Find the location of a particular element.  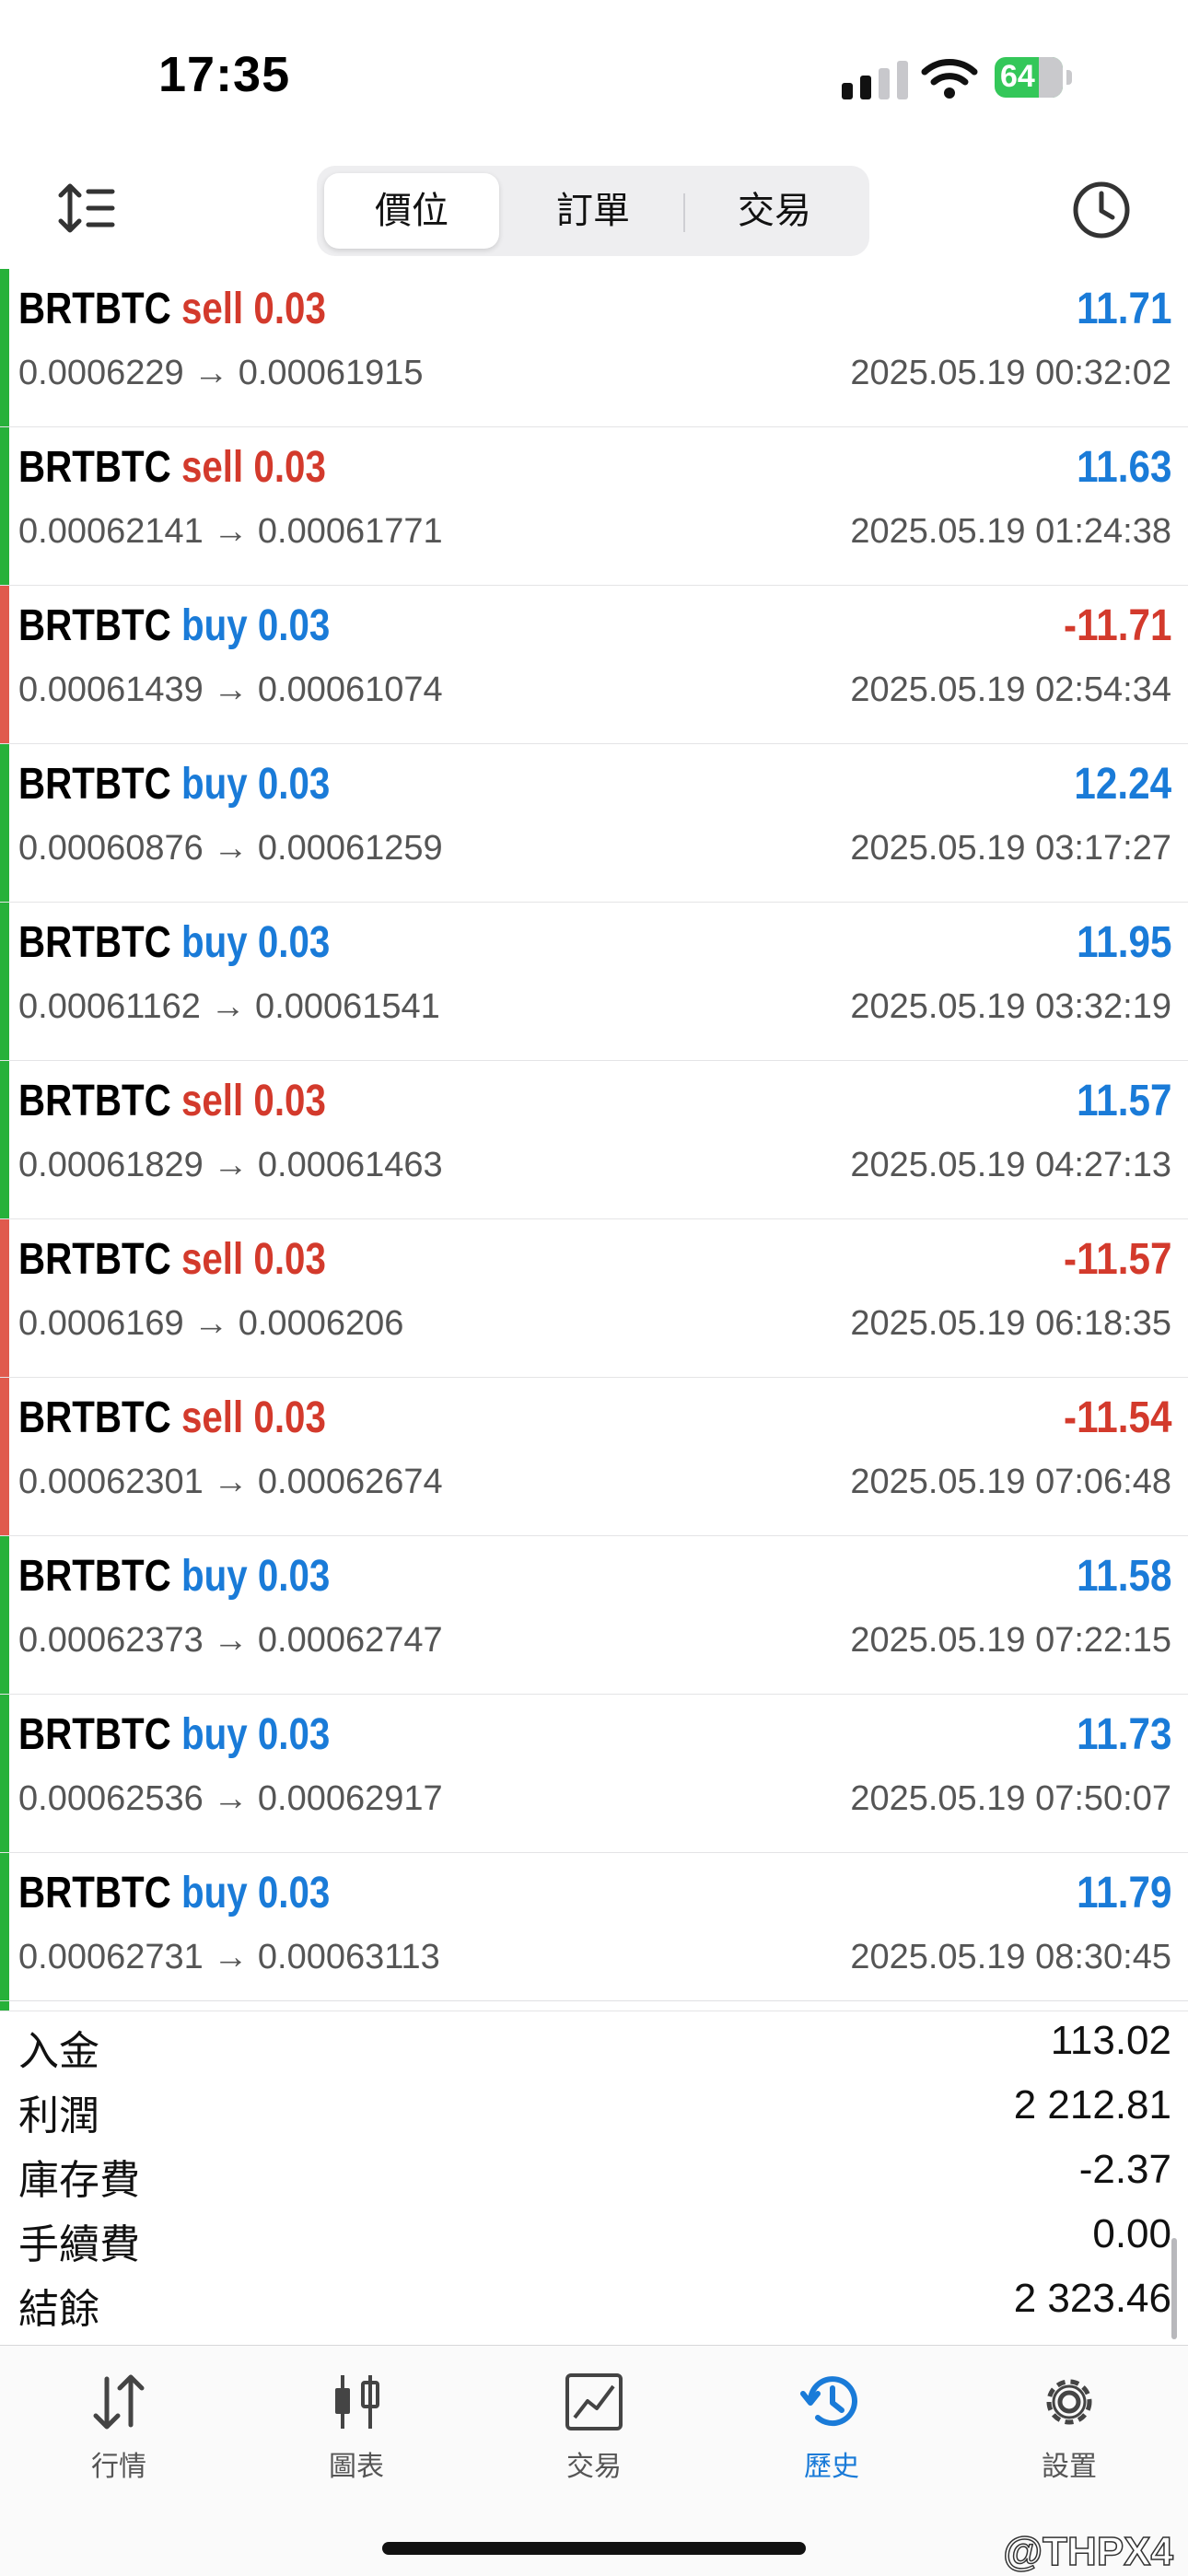

summary-row-balance: 結餘 2 323.46 is located at coordinates (594, 2300).